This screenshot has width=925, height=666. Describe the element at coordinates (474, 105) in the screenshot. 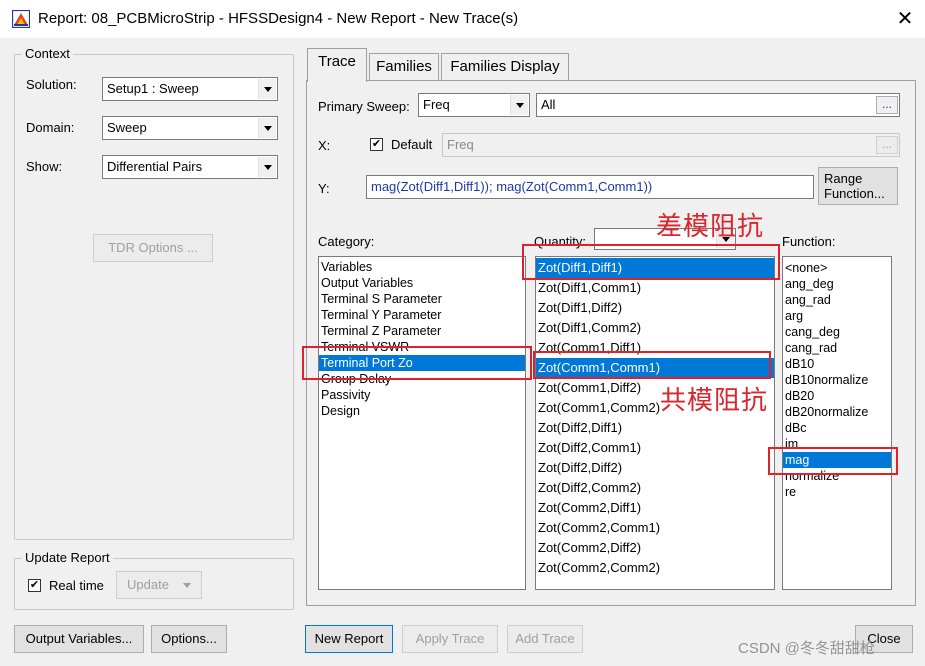

I see `primary-sweep-select: Freq` at that location.